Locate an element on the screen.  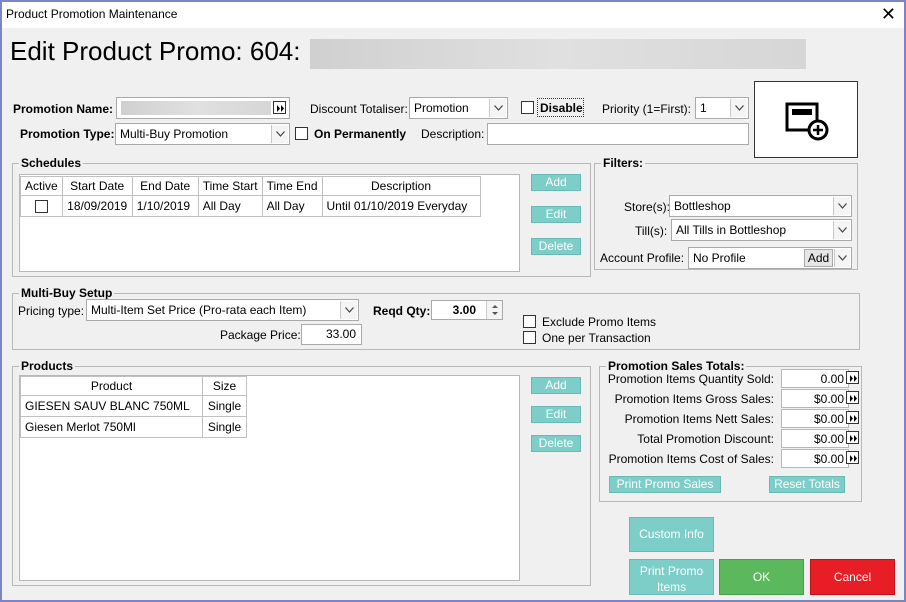
stepper-arrows-icon is located at coordinates (494, 310).